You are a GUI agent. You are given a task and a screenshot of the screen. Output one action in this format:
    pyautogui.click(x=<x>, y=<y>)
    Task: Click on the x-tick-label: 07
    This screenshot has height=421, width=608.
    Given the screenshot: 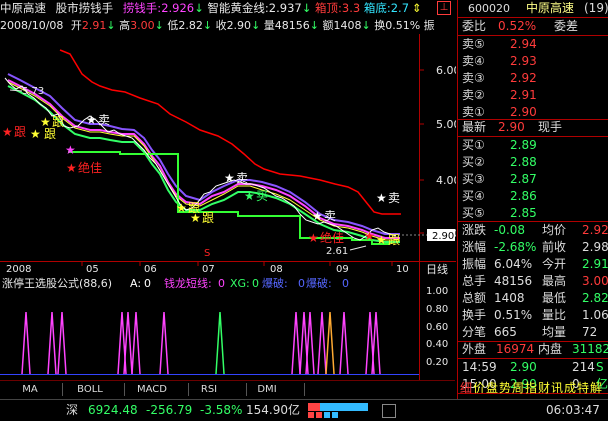 What is the action you would take?
    pyautogui.click(x=208, y=269)
    